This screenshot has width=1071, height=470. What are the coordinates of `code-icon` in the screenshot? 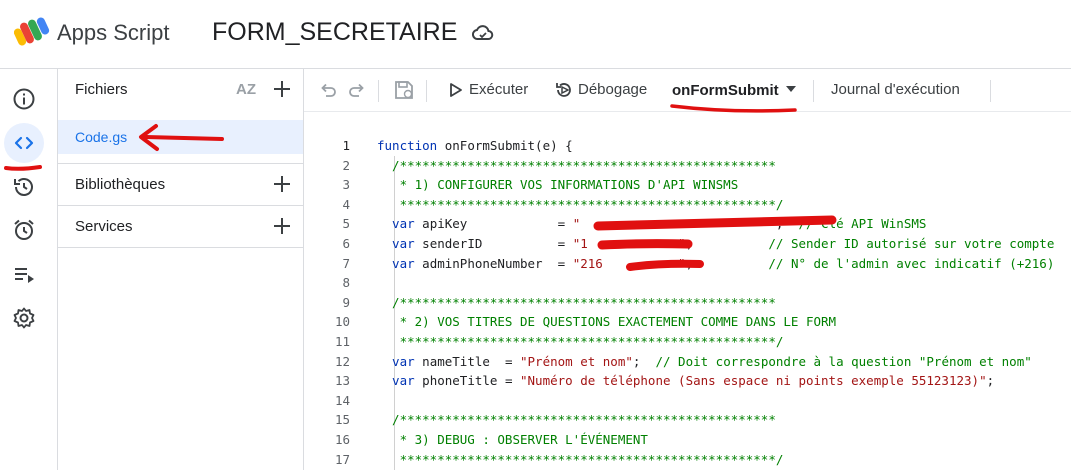 It's located at (24, 143).